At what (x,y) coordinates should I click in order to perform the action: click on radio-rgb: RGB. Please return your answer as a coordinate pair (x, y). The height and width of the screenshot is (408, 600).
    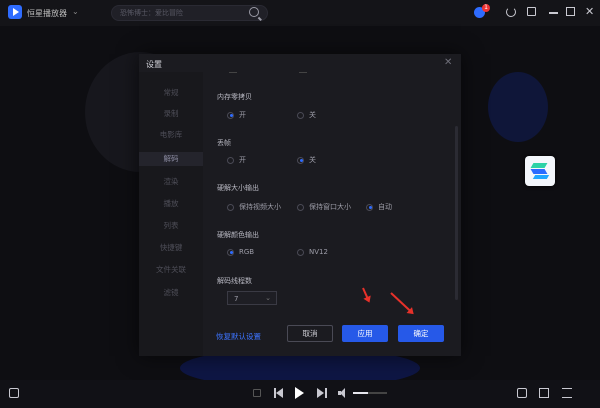
    Looking at the image, I should click on (240, 252).